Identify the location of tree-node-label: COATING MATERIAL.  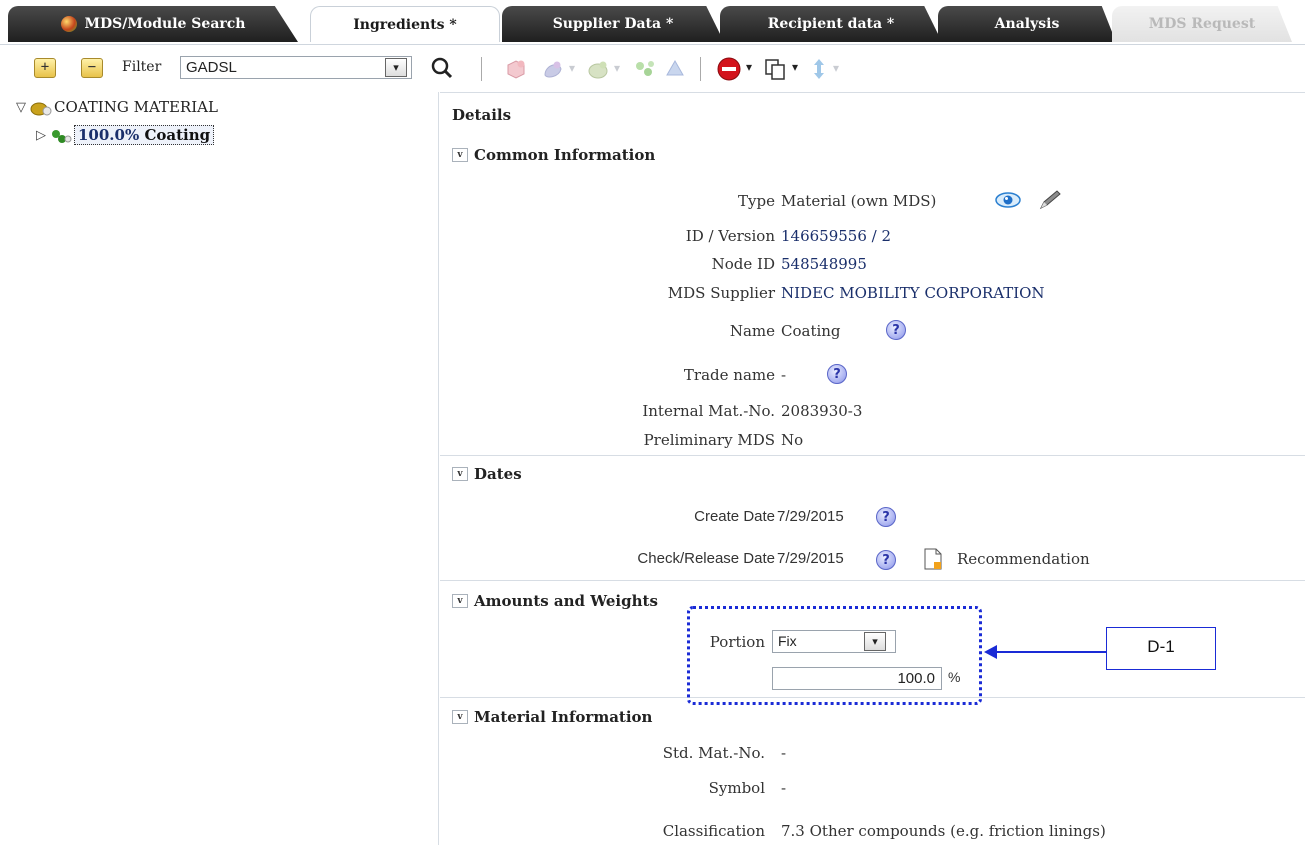
(136, 107).